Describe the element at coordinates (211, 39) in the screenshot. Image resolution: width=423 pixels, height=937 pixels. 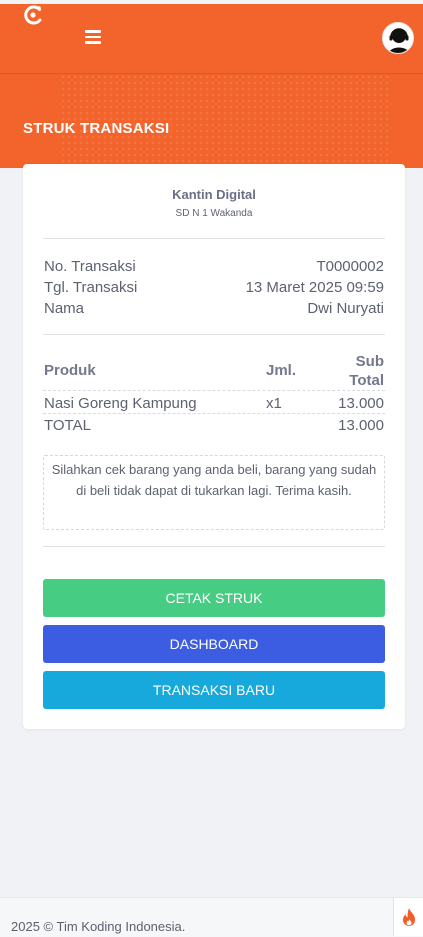
I see `navbar` at that location.